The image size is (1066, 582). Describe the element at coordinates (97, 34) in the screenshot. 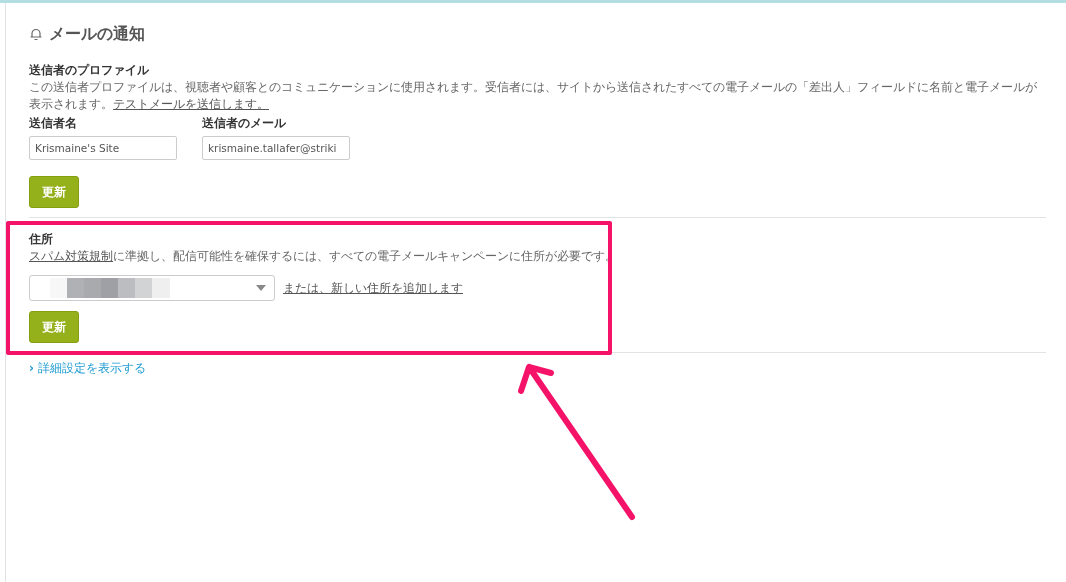

I see `page-title: メールの通知` at that location.